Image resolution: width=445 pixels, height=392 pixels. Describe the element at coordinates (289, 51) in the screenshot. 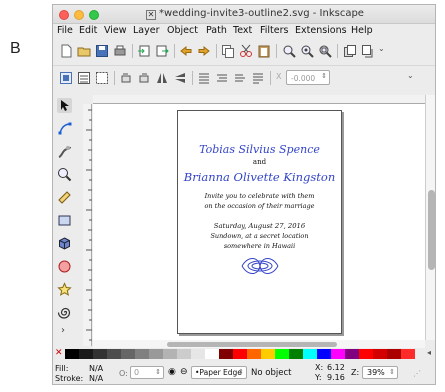

I see `zoom-selection-icon` at that location.